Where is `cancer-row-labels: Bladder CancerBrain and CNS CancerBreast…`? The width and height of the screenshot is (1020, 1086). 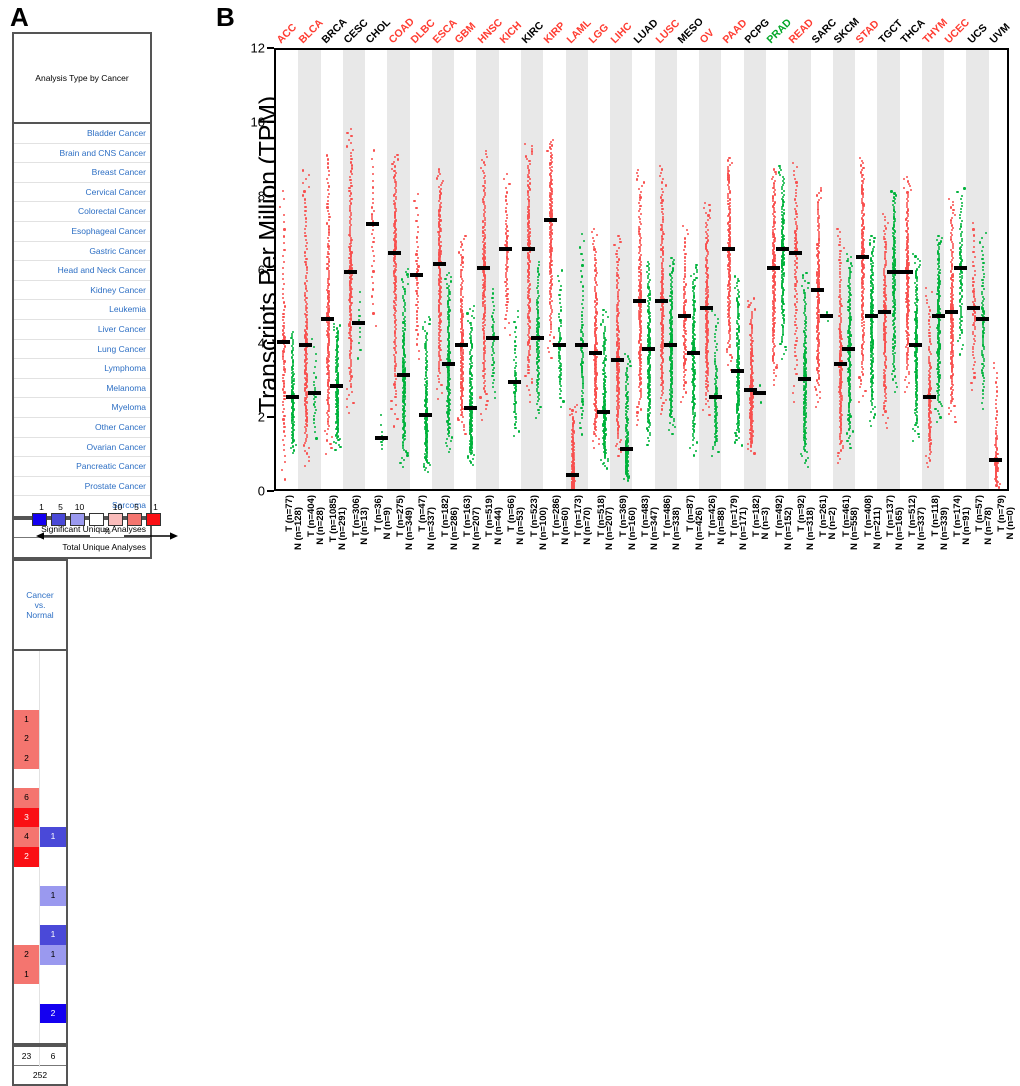
cancer-row-labels: Bladder CancerBrain and CNS CancerBreast… is located at coordinates (82, 321).